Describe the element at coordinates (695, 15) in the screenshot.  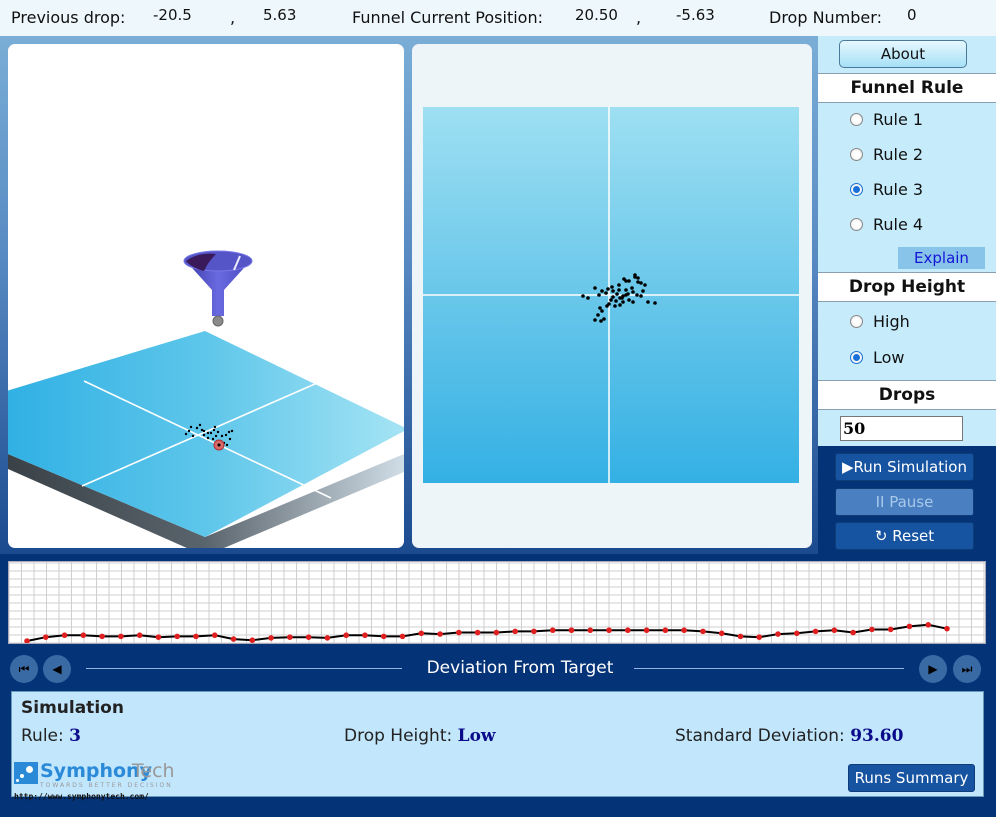
I see `funnel-position-y: -5.63` at that location.